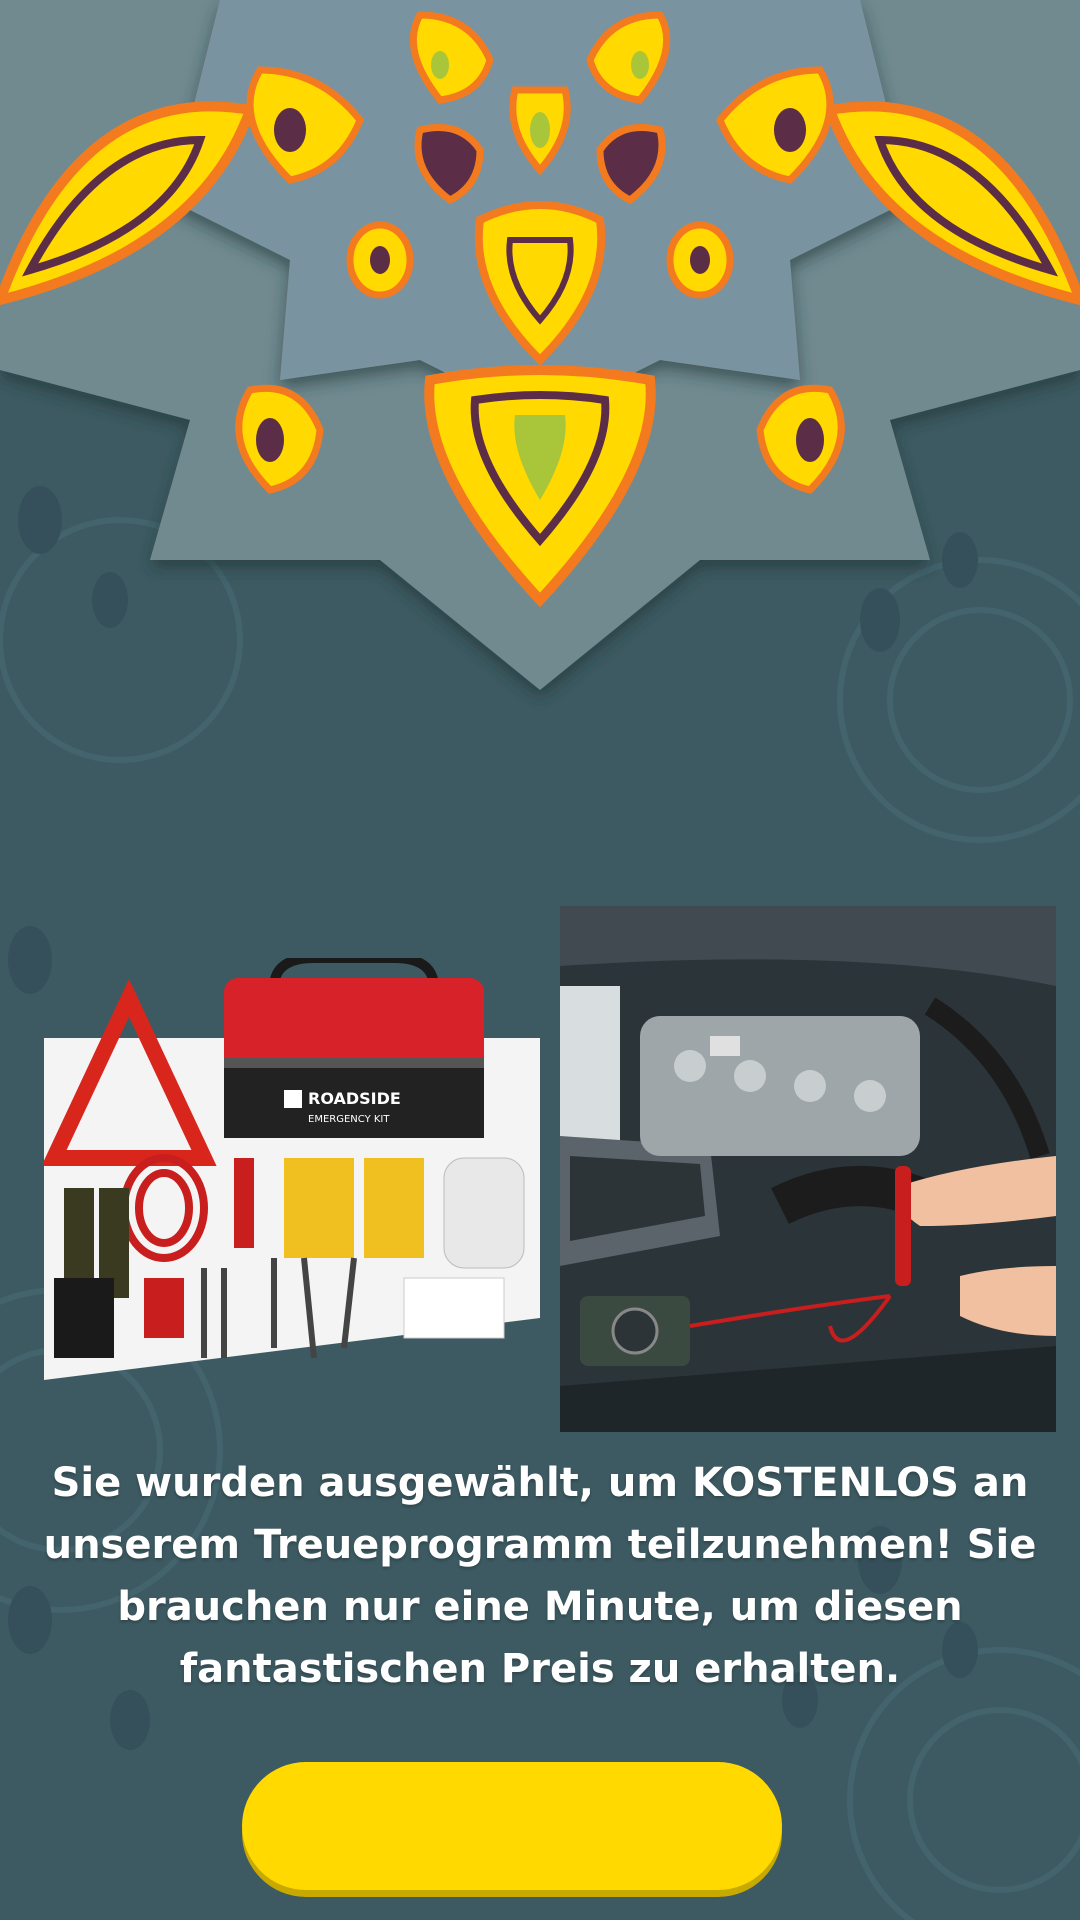 The image size is (1080, 1920). What do you see at coordinates (292, 1169) in the screenshot?
I see `emergency-kit-image: ROADSIDE EMERGENCY KIT` at bounding box center [292, 1169].